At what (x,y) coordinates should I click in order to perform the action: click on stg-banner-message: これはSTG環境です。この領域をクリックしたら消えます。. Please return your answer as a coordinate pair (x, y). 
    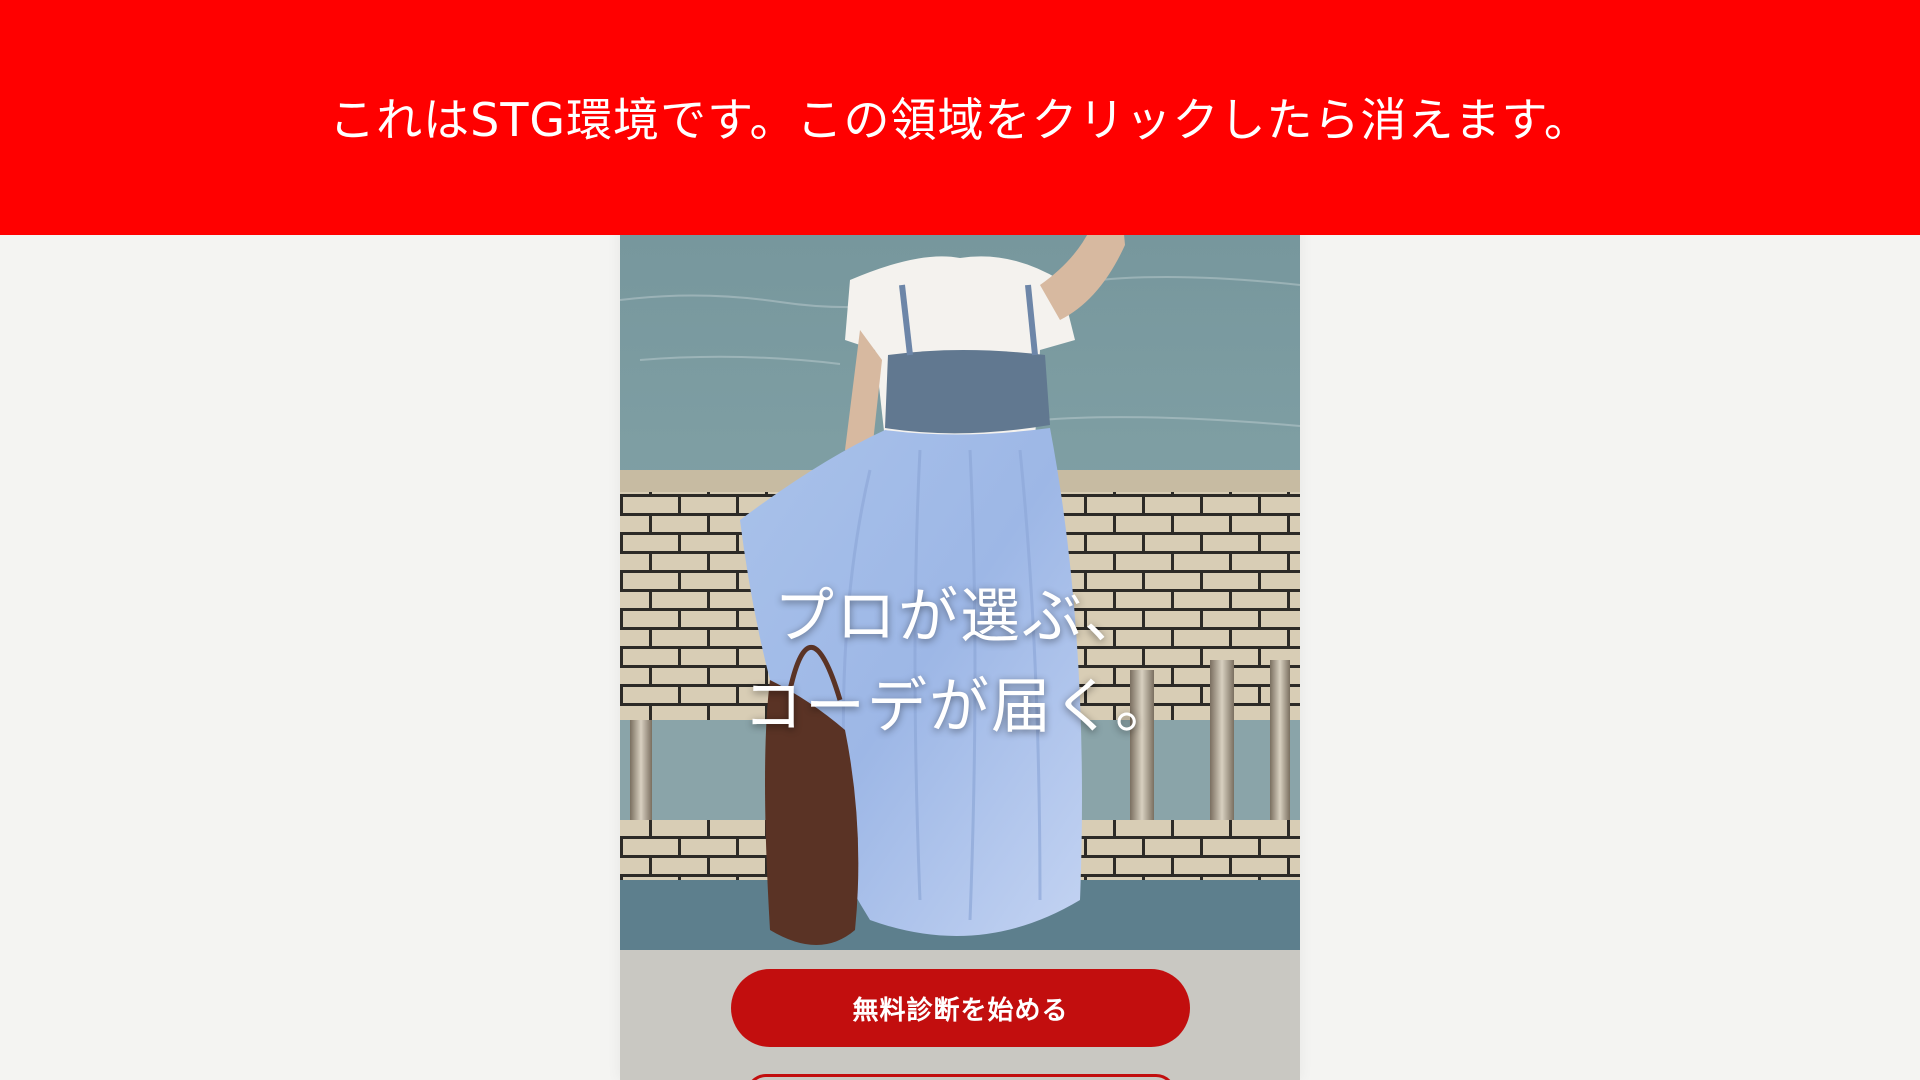
    Looking at the image, I should click on (960, 119).